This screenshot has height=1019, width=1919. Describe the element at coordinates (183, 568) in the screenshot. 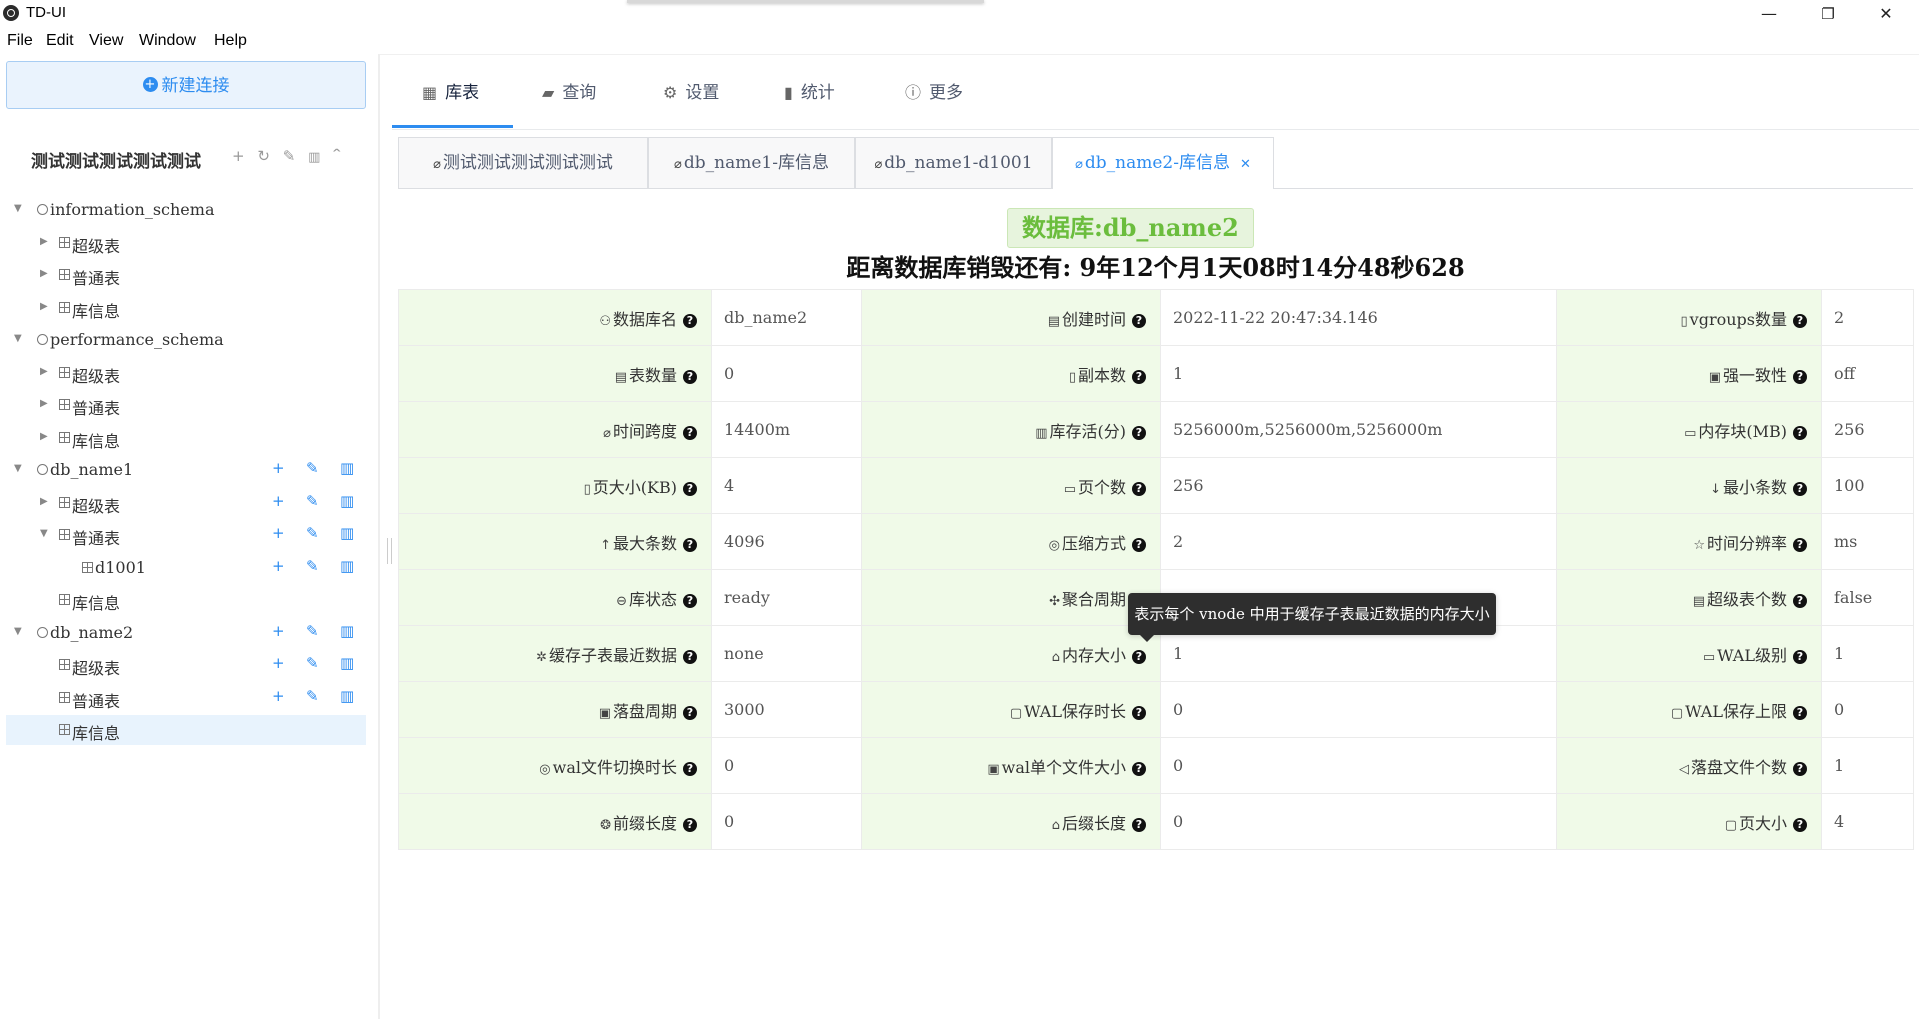

I see `tree-node-table: d1001 + ✎ ▥` at that location.